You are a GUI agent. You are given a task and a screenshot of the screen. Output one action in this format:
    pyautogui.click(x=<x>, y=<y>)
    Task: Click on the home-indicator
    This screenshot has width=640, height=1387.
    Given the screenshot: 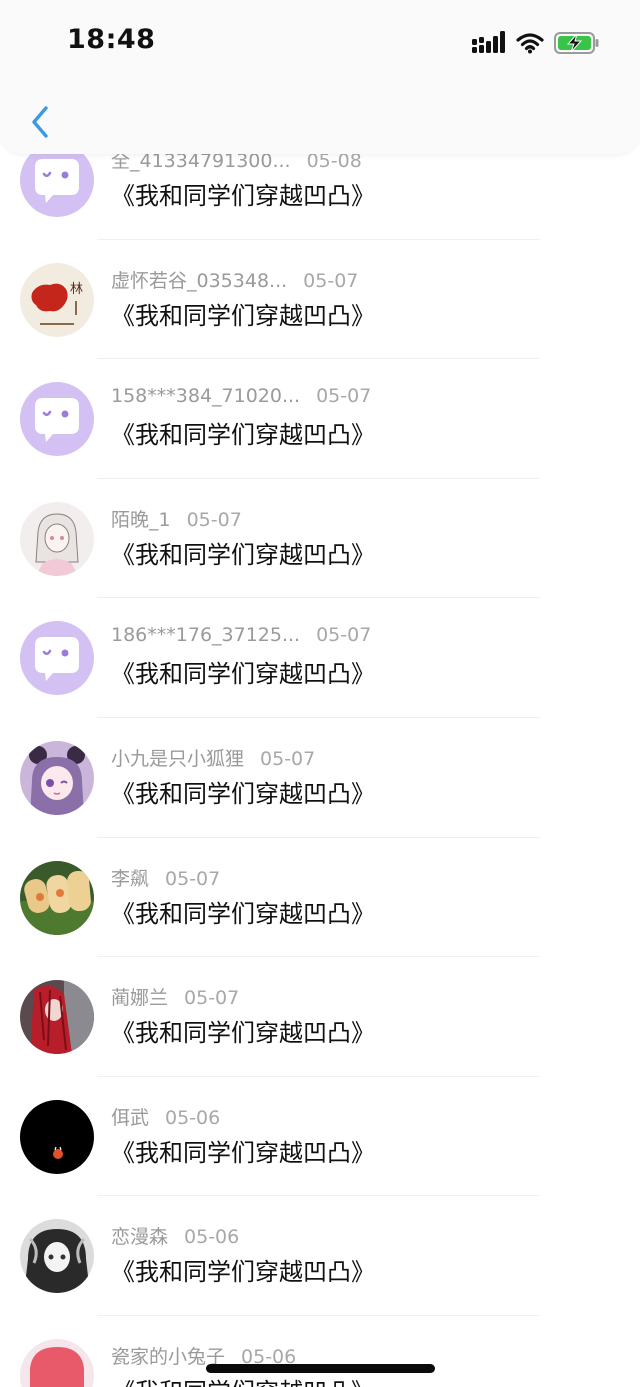 What is the action you would take?
    pyautogui.click(x=320, y=1368)
    